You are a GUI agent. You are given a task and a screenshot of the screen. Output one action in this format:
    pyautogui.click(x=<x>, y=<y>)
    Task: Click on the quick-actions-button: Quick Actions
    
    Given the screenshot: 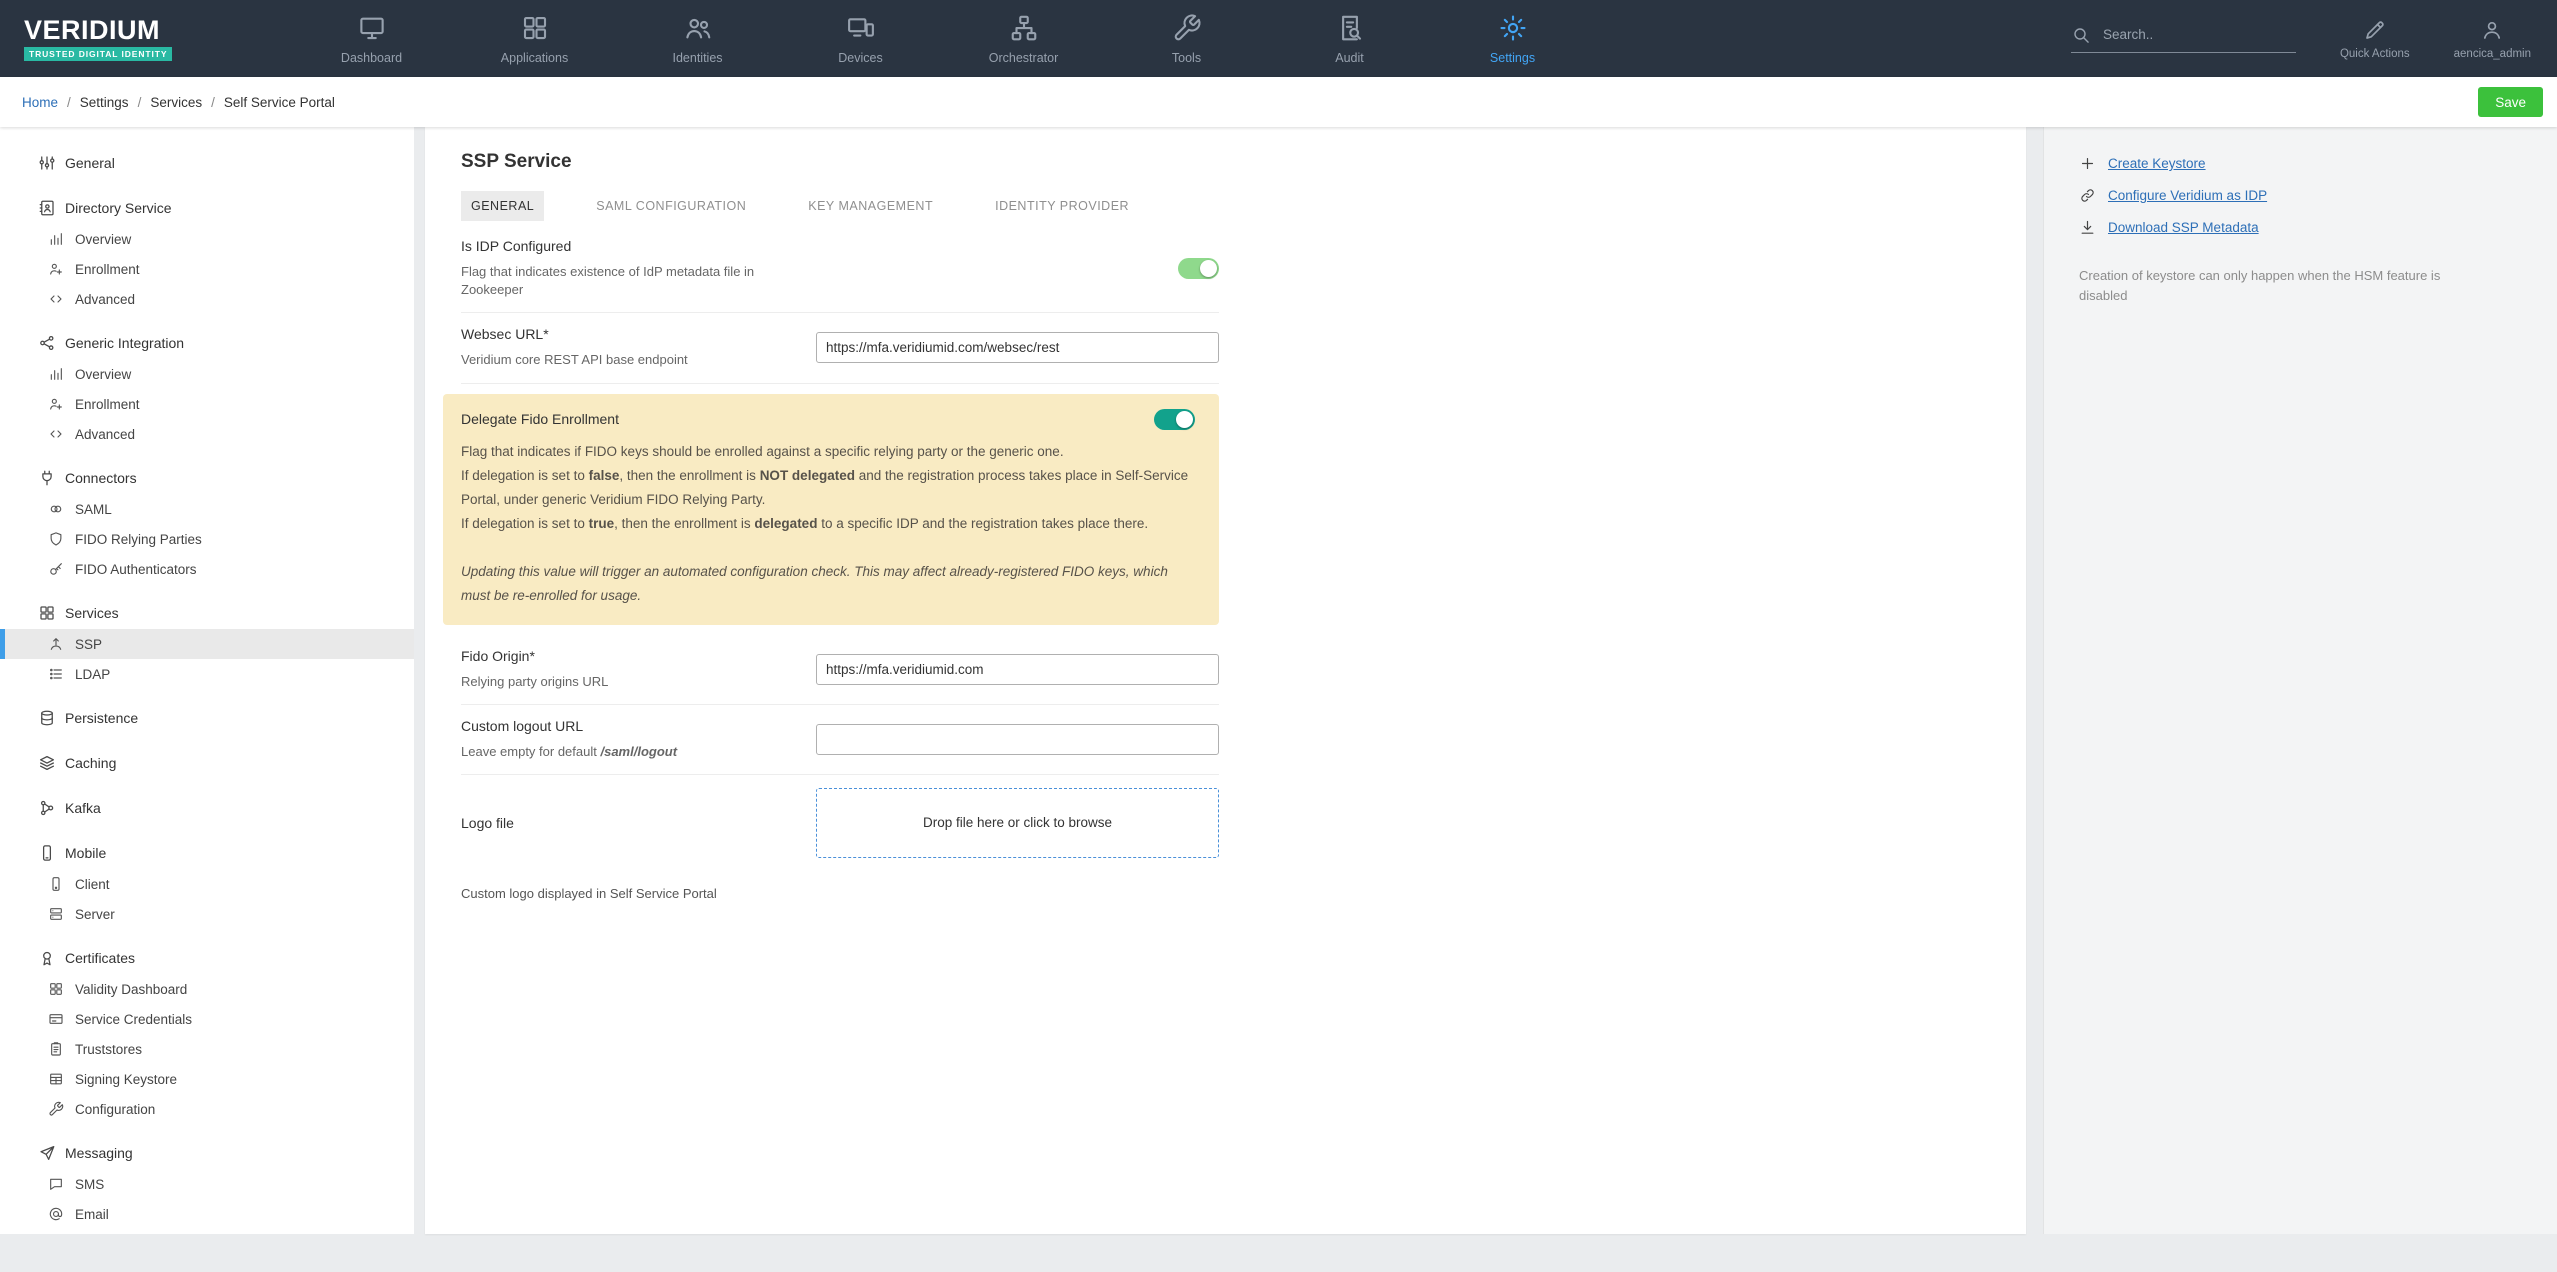 What is the action you would take?
    pyautogui.click(x=2375, y=39)
    